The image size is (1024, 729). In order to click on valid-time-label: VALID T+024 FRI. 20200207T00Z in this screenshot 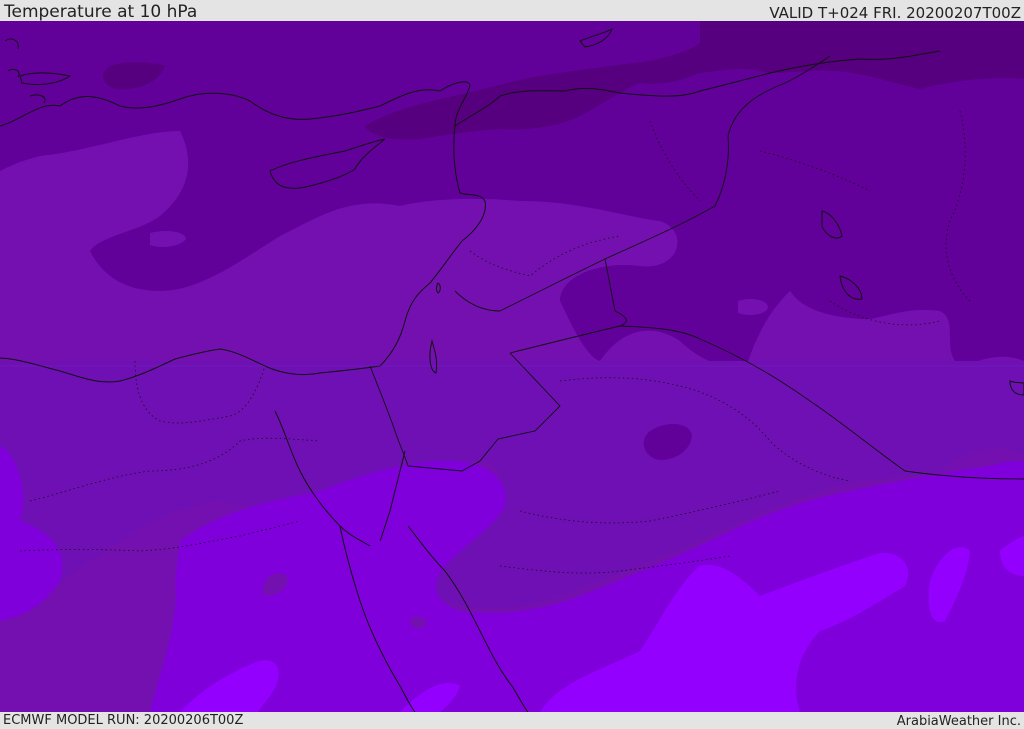, I will do `click(895, 13)`.